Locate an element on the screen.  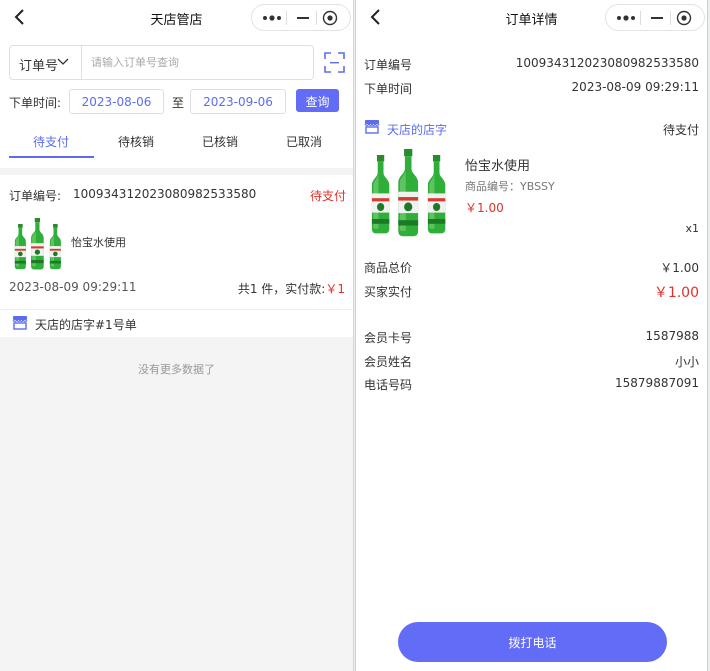
tab-pending-verify: 待核销 is located at coordinates (136, 141).